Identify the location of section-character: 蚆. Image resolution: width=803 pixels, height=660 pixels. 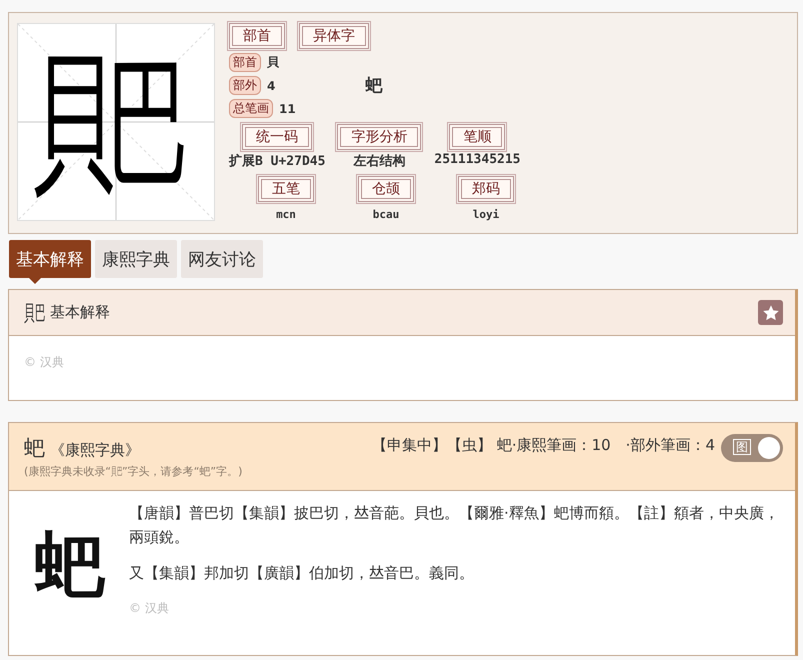
(34, 448).